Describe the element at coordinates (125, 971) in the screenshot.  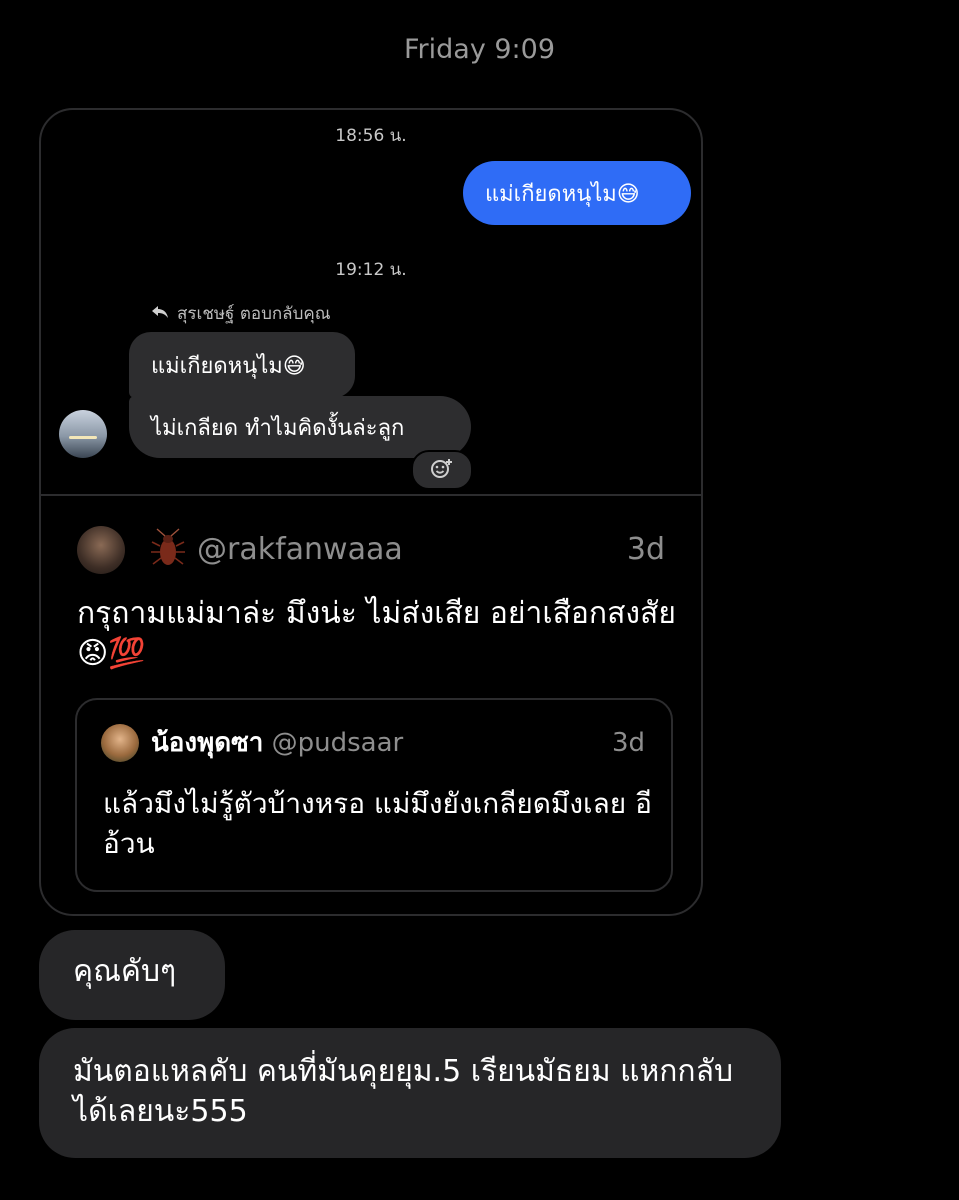
I see `received-message-text: คุณคับๆ` at that location.